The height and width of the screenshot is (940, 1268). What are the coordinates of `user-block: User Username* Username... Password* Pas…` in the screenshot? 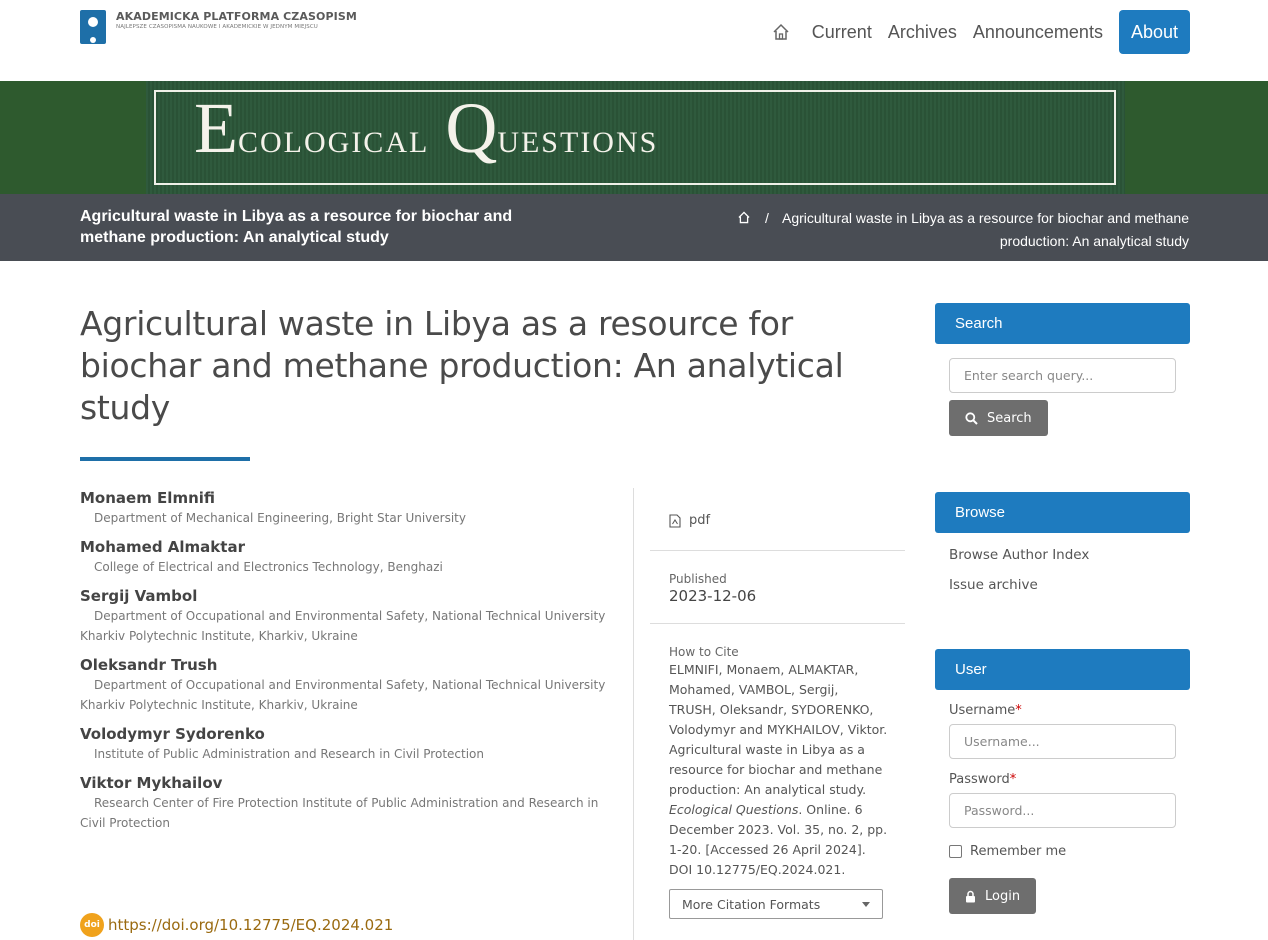 It's located at (1062, 781).